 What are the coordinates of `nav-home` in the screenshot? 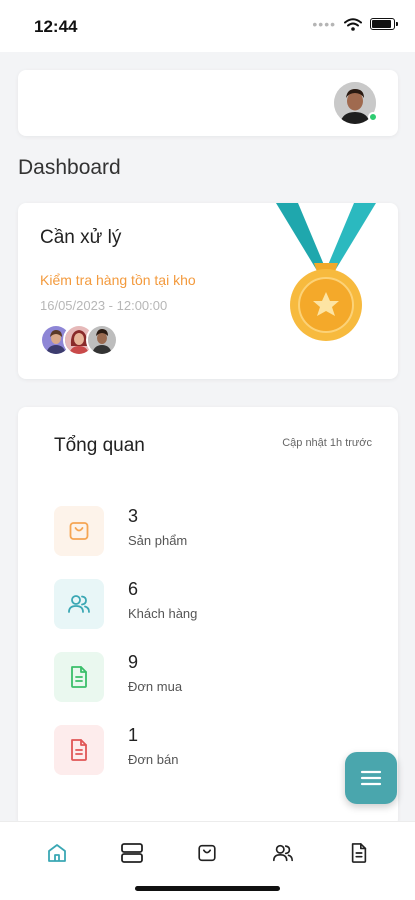 It's located at (57, 853).